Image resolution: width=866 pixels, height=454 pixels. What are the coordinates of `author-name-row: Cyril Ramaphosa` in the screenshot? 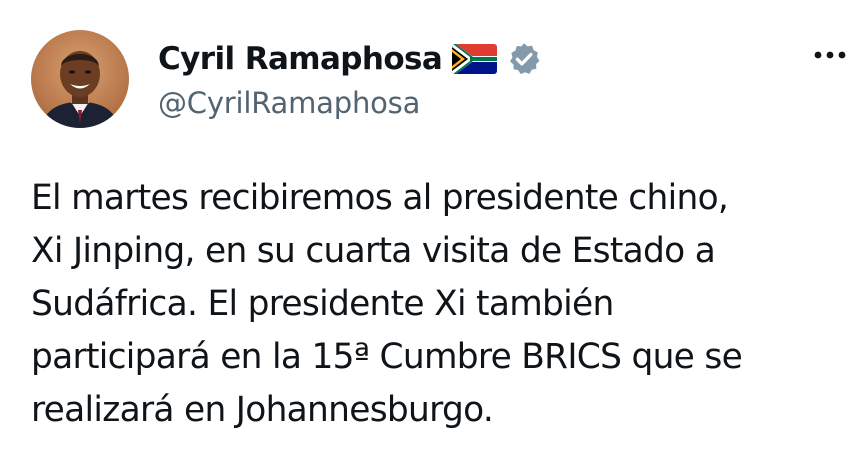 It's located at (350, 59).